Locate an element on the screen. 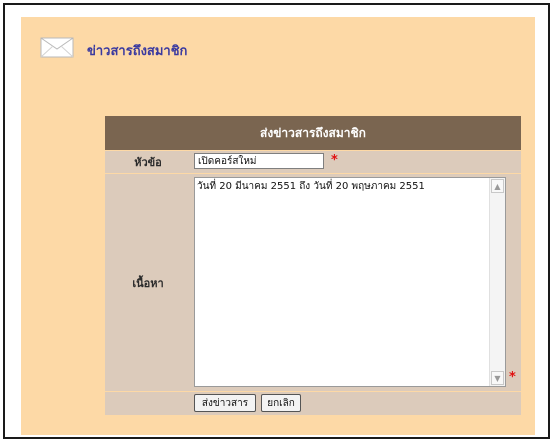 This screenshot has height=442, width=555. body-label: เนื้อหา is located at coordinates (148, 282).